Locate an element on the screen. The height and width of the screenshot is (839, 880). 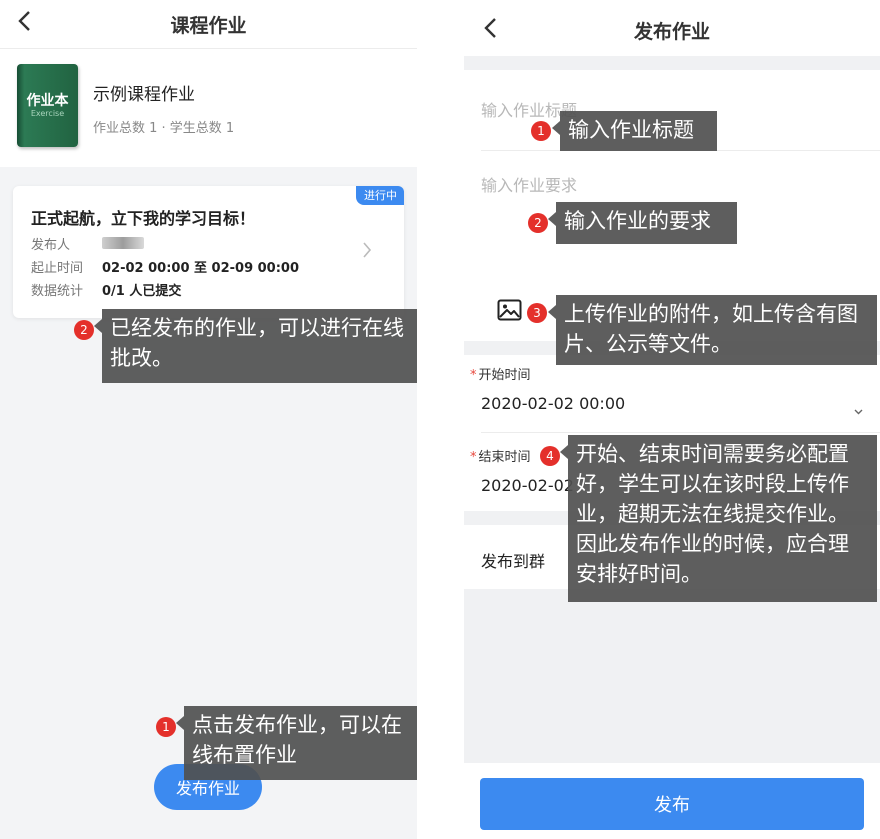
annotation-callout: 输入作业标题 is located at coordinates (634, 131).